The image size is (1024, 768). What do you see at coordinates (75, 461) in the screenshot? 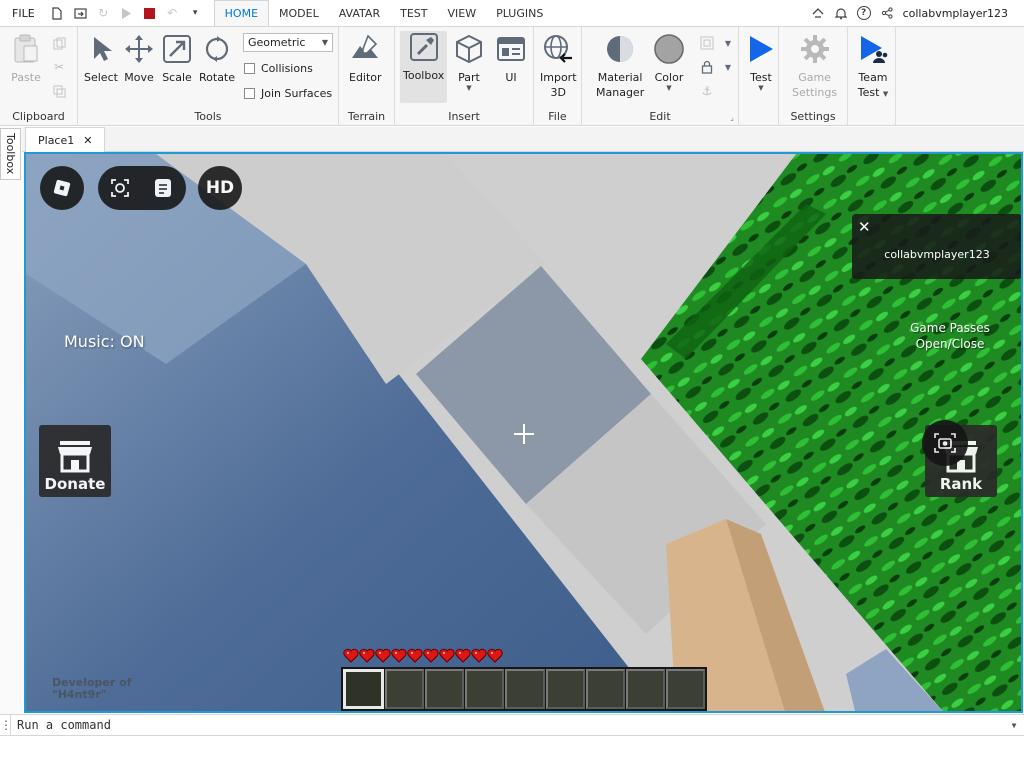
I see `donate-button: Donate` at bounding box center [75, 461].